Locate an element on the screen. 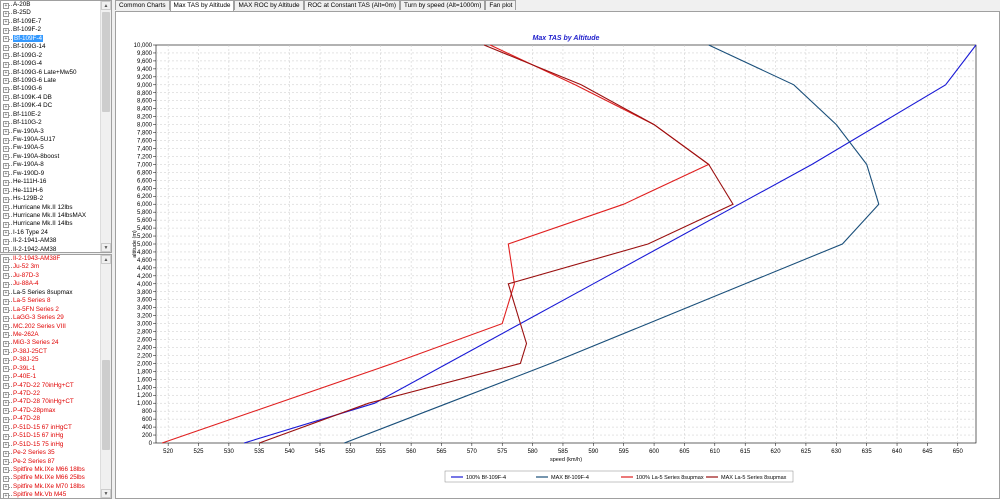 This screenshot has height=499, width=1000. aircraft-list-item: La-5FN Series 2 is located at coordinates (51, 310).